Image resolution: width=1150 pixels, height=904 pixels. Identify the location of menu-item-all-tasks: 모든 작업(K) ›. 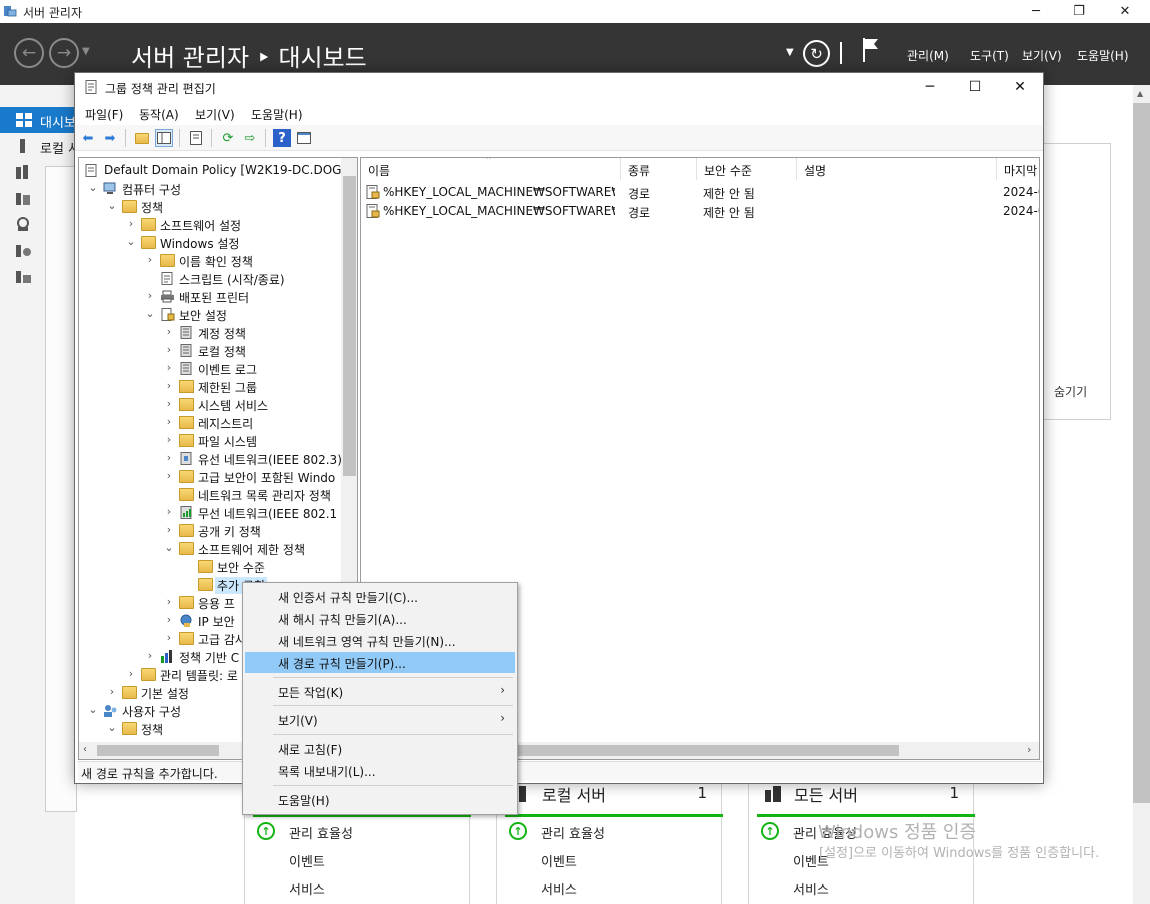
(380, 691).